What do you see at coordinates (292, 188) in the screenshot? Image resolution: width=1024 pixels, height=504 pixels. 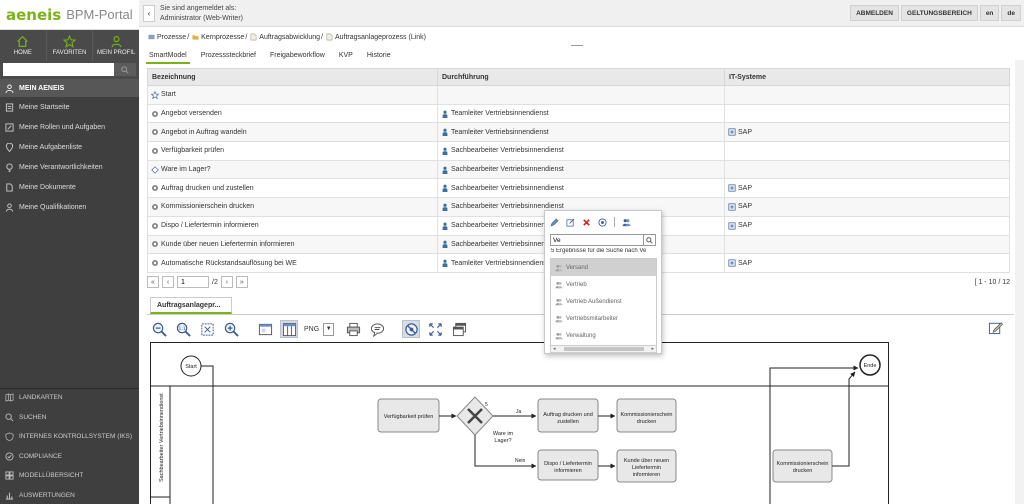 I see `cell-bezeichnung: Auftrag drucken und zustellen` at bounding box center [292, 188].